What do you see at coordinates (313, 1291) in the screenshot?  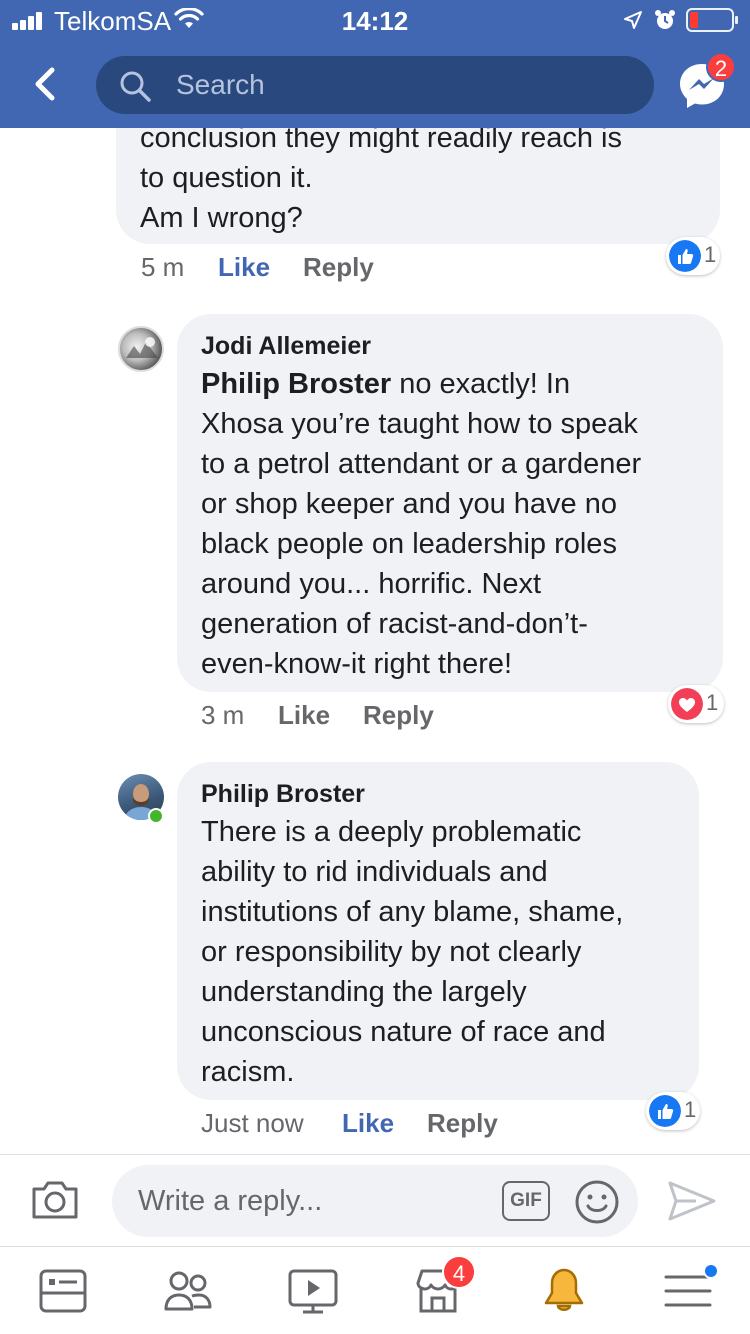 I see `watch-icon` at bounding box center [313, 1291].